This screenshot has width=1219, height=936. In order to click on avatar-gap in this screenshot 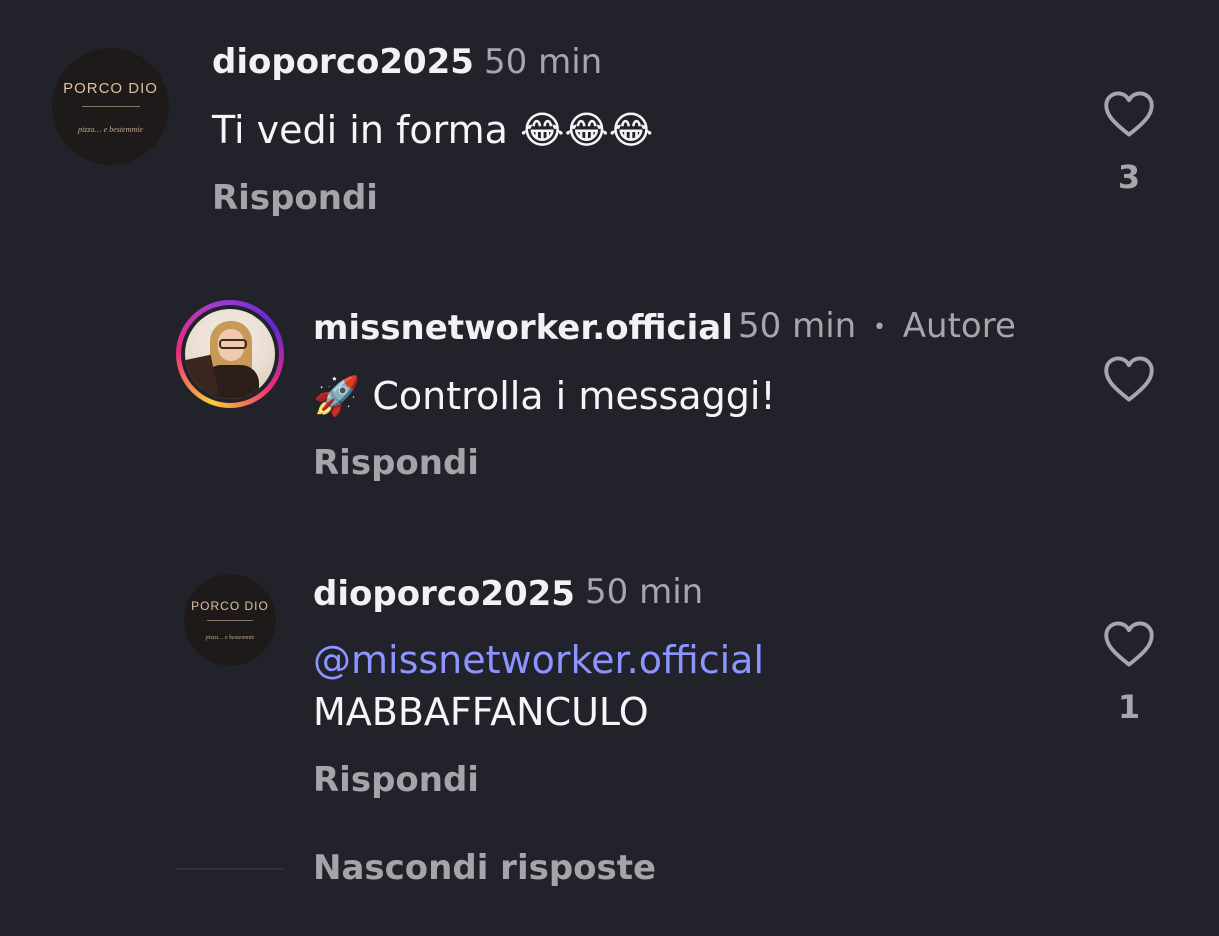, I will do `click(230, 354)`.